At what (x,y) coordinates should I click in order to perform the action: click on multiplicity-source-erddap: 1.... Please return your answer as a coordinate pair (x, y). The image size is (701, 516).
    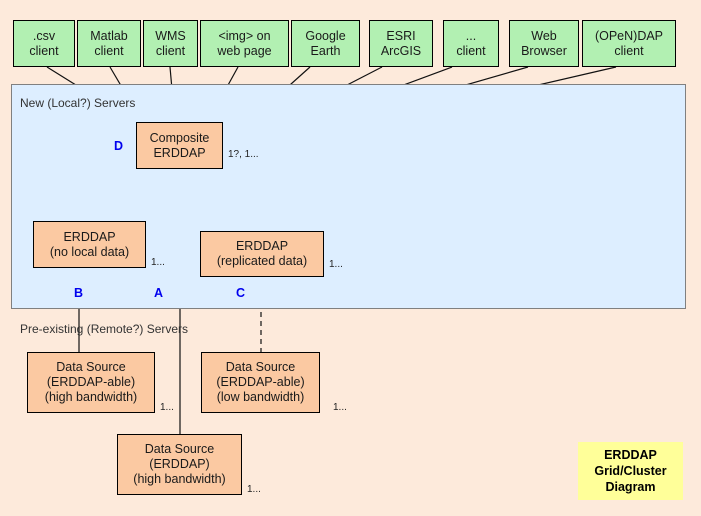
    Looking at the image, I should click on (254, 489).